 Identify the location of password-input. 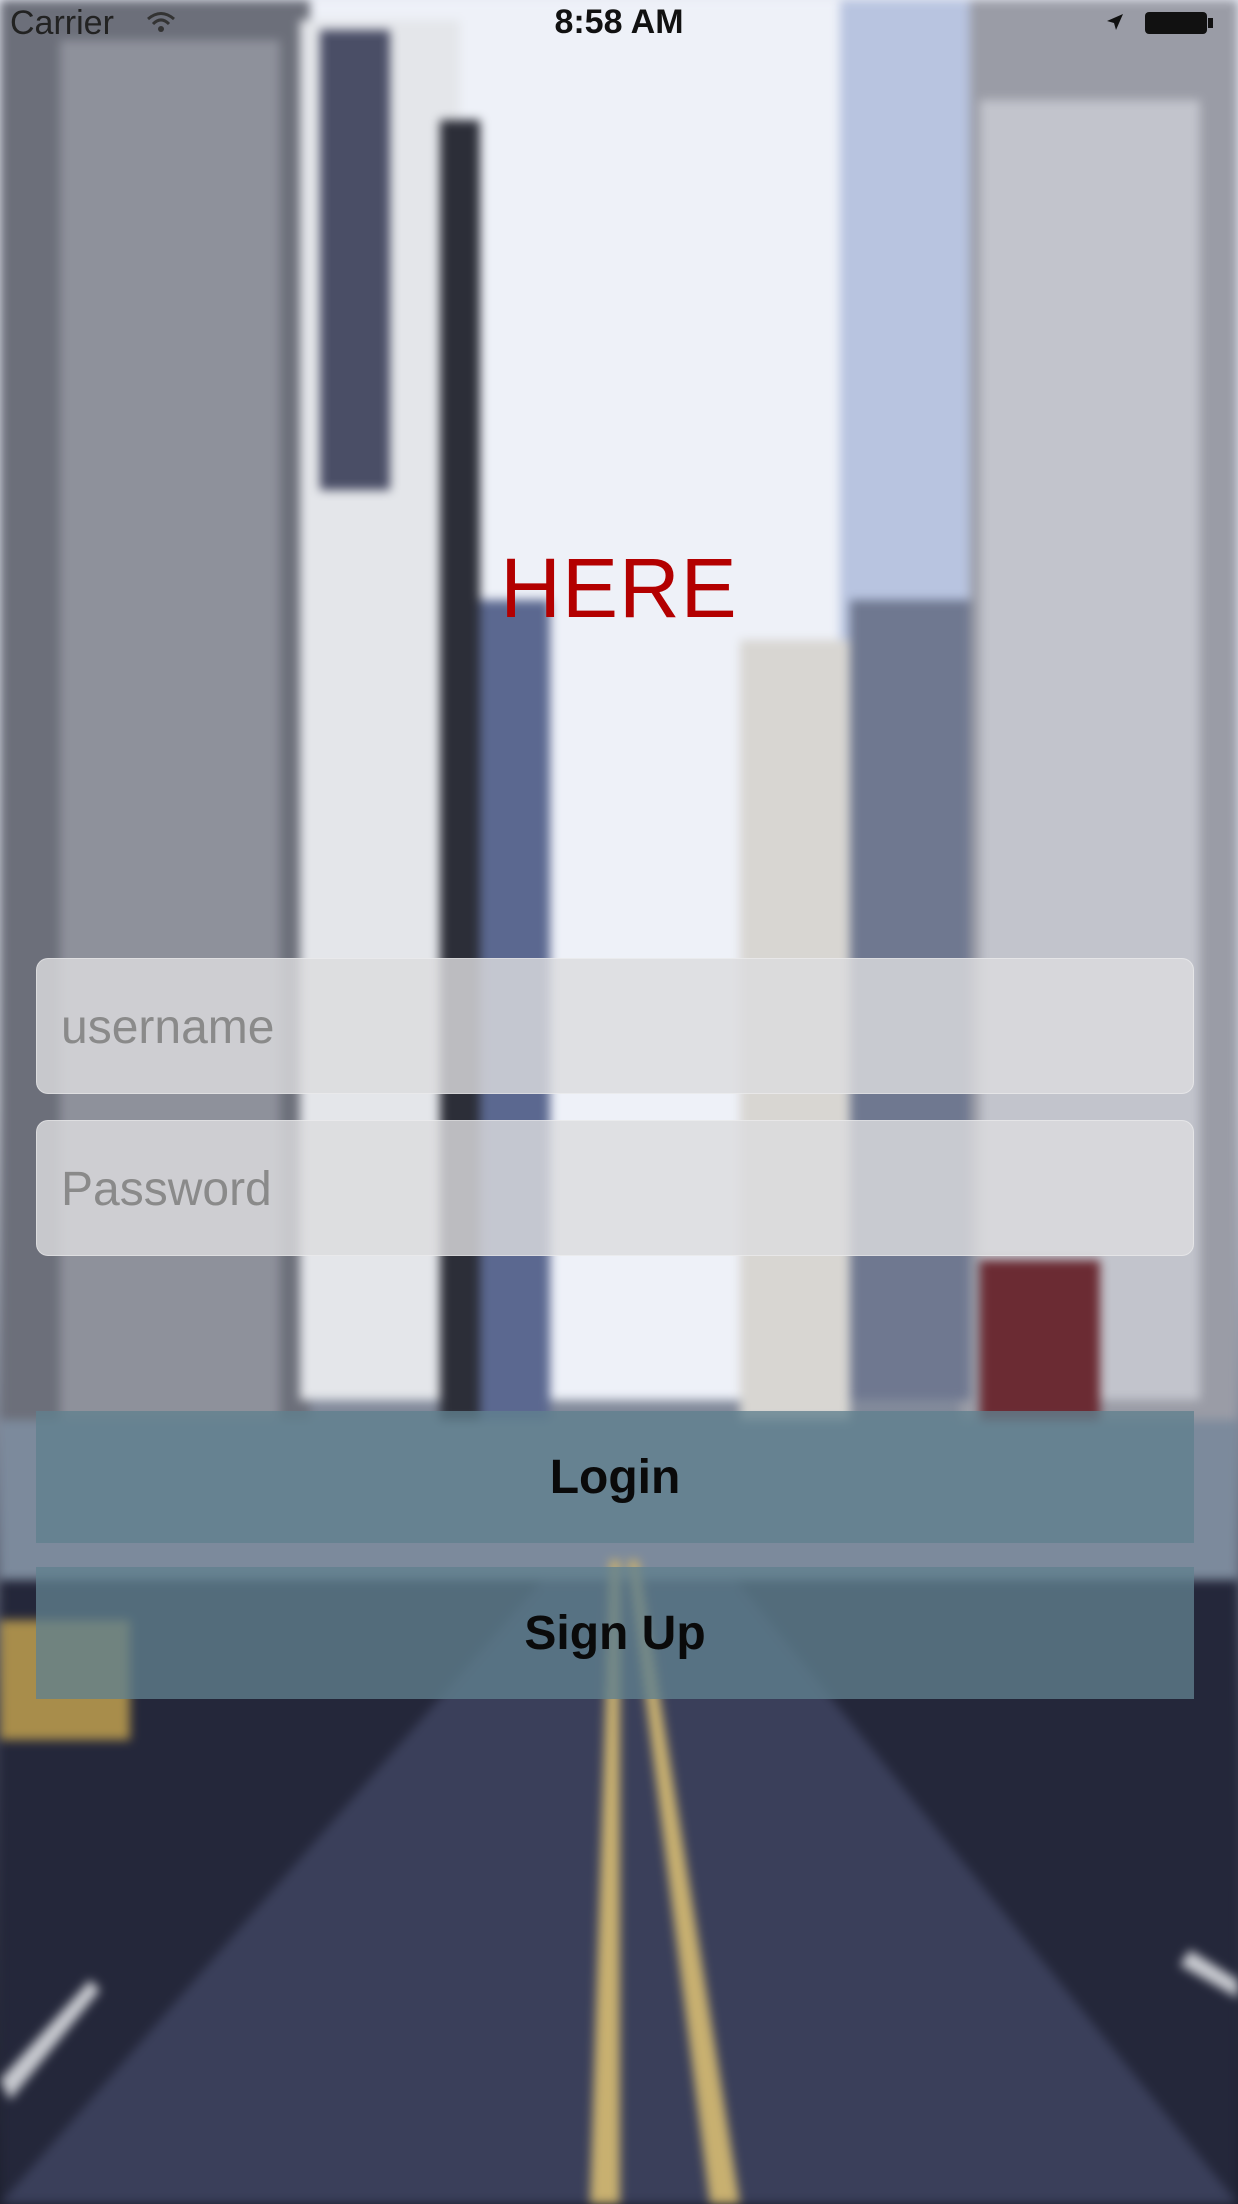
(628, 1189).